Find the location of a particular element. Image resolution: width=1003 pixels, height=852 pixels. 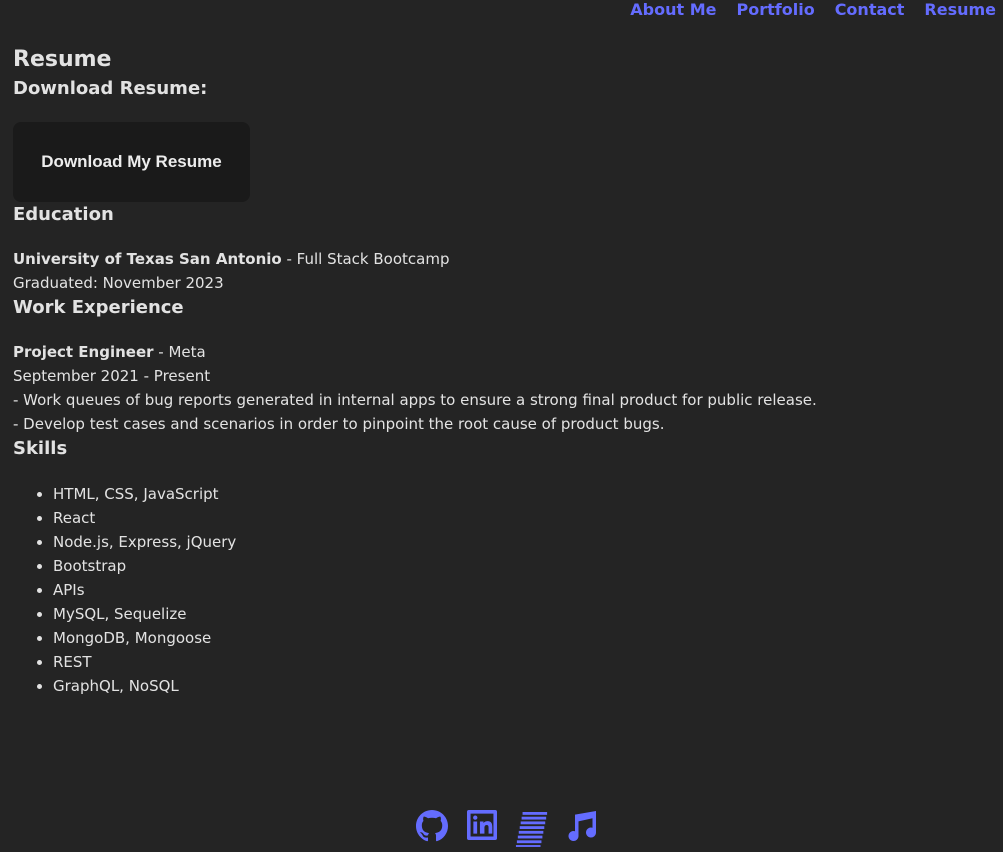

job-title: Project Engineer is located at coordinates (83, 352).